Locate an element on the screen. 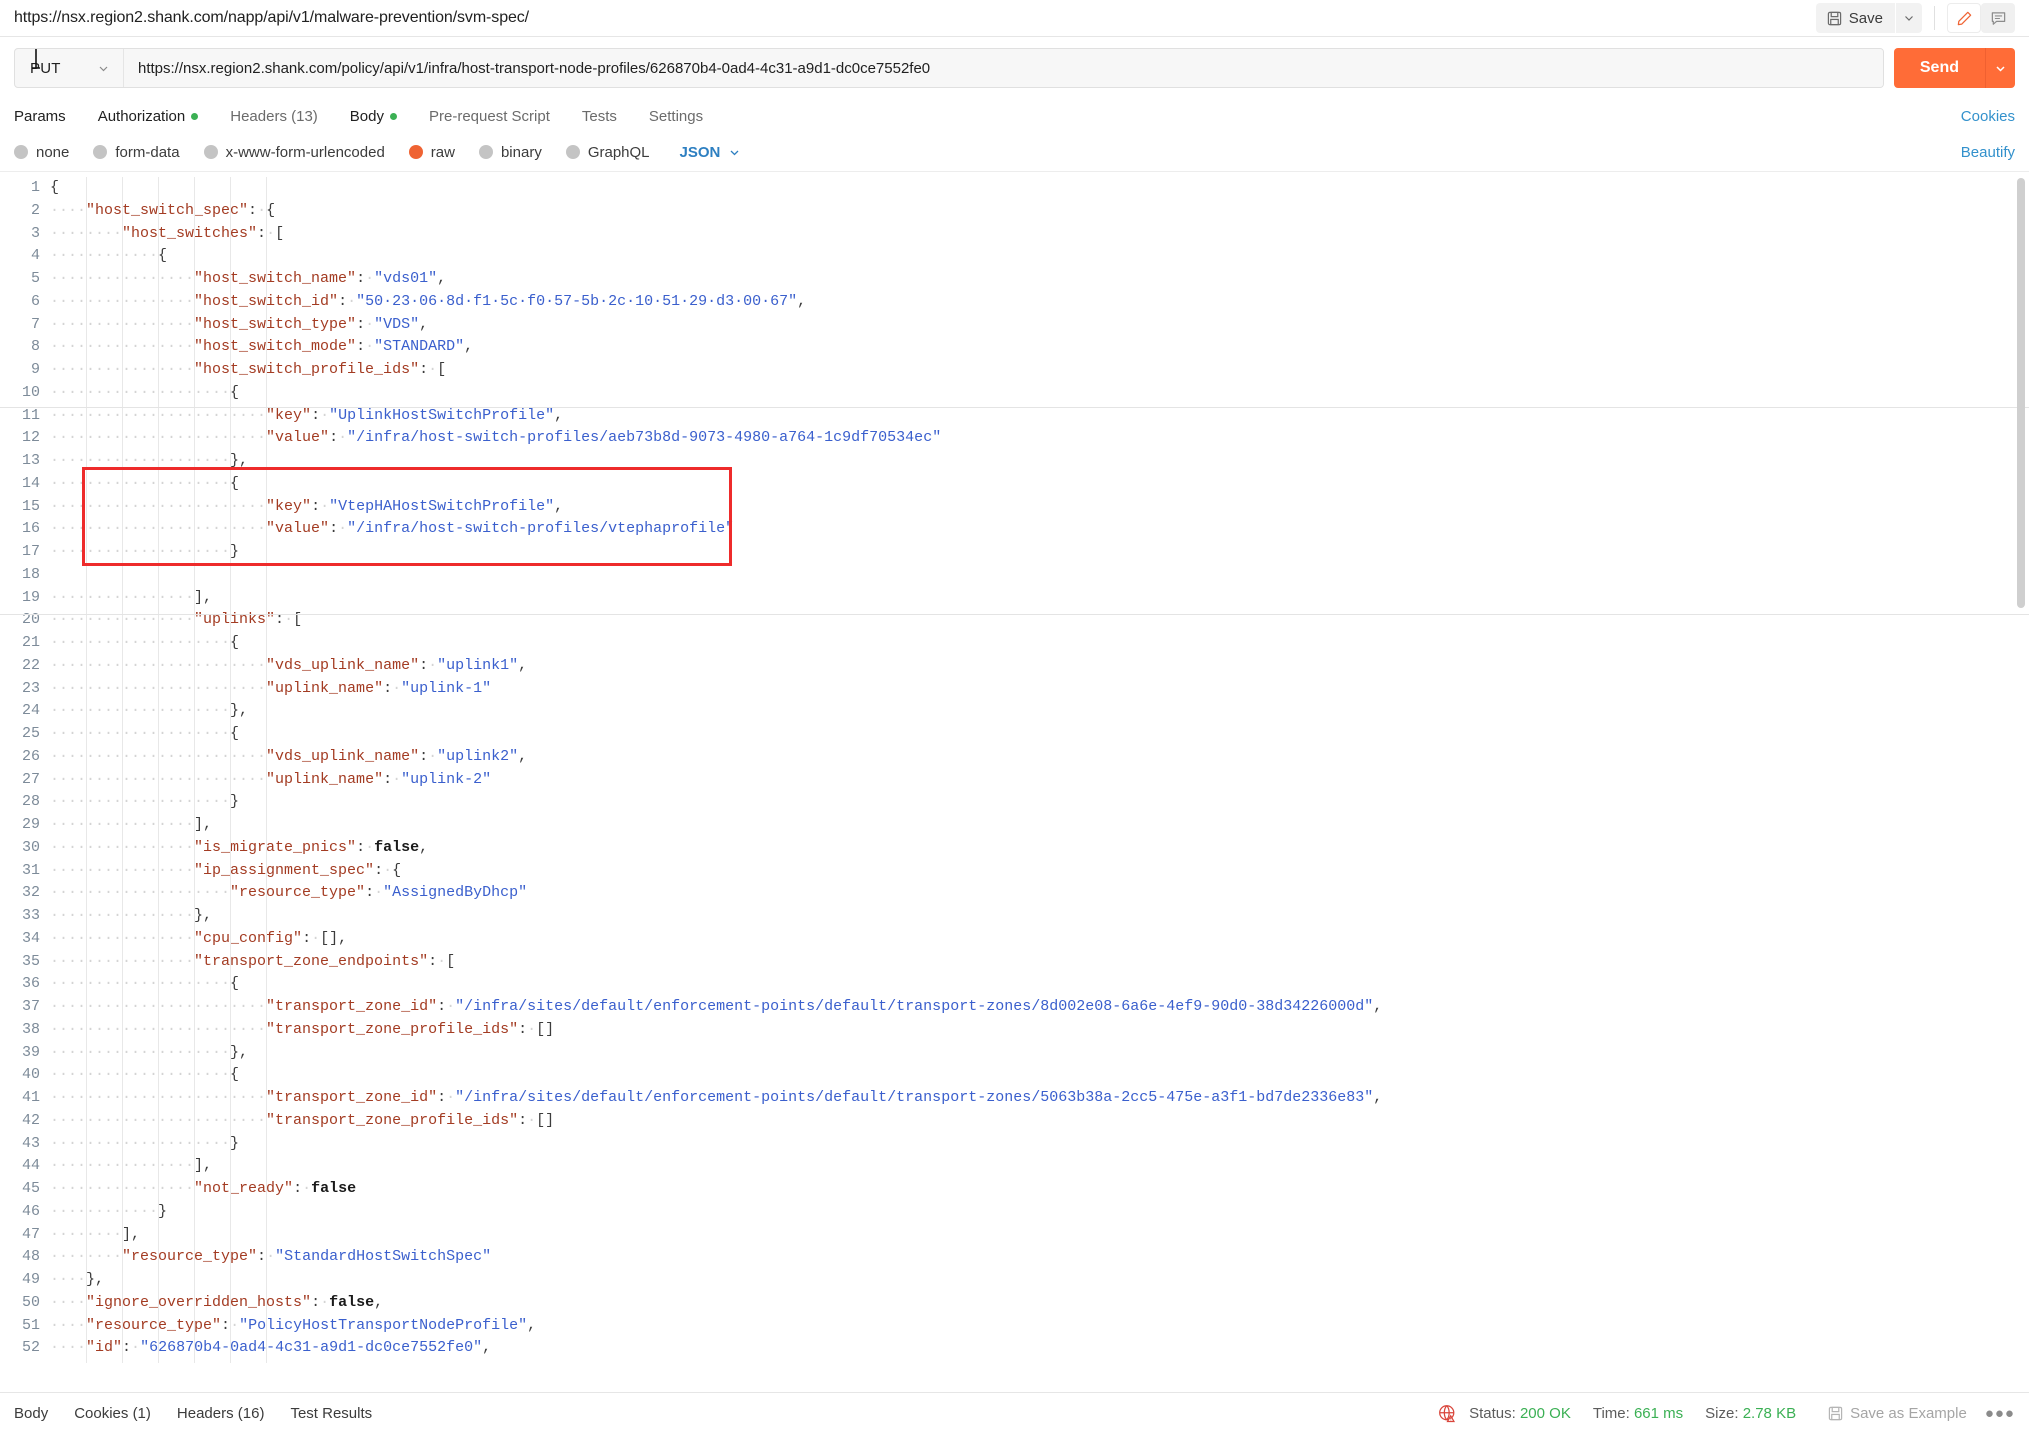  save-as-example-button: Save as Example is located at coordinates (1897, 1413).